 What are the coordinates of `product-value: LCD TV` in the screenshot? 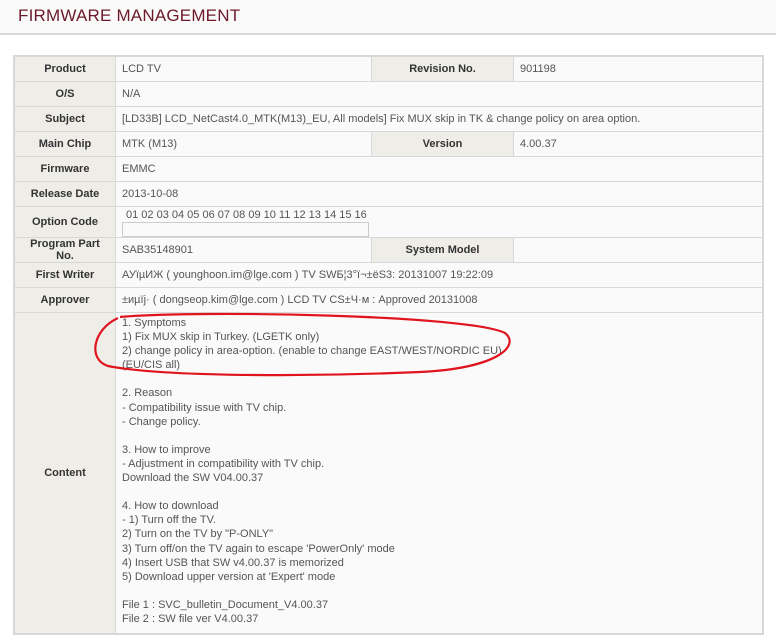 It's located at (243, 68).